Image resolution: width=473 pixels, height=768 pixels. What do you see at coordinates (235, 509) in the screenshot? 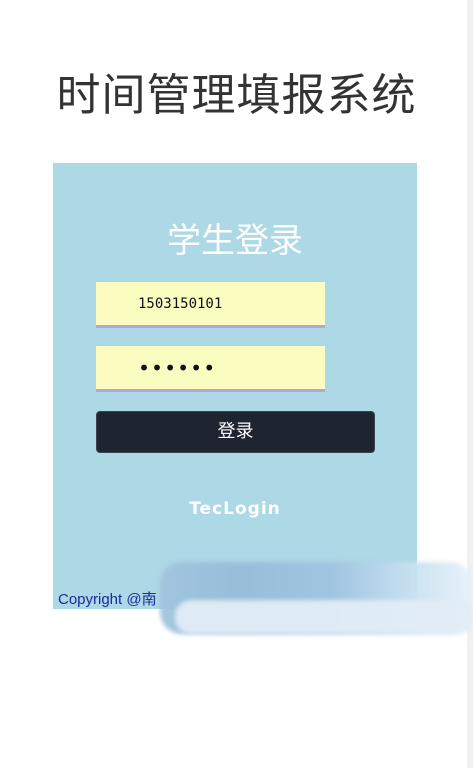
I see `teacher-login-link: TecLogin` at bounding box center [235, 509].